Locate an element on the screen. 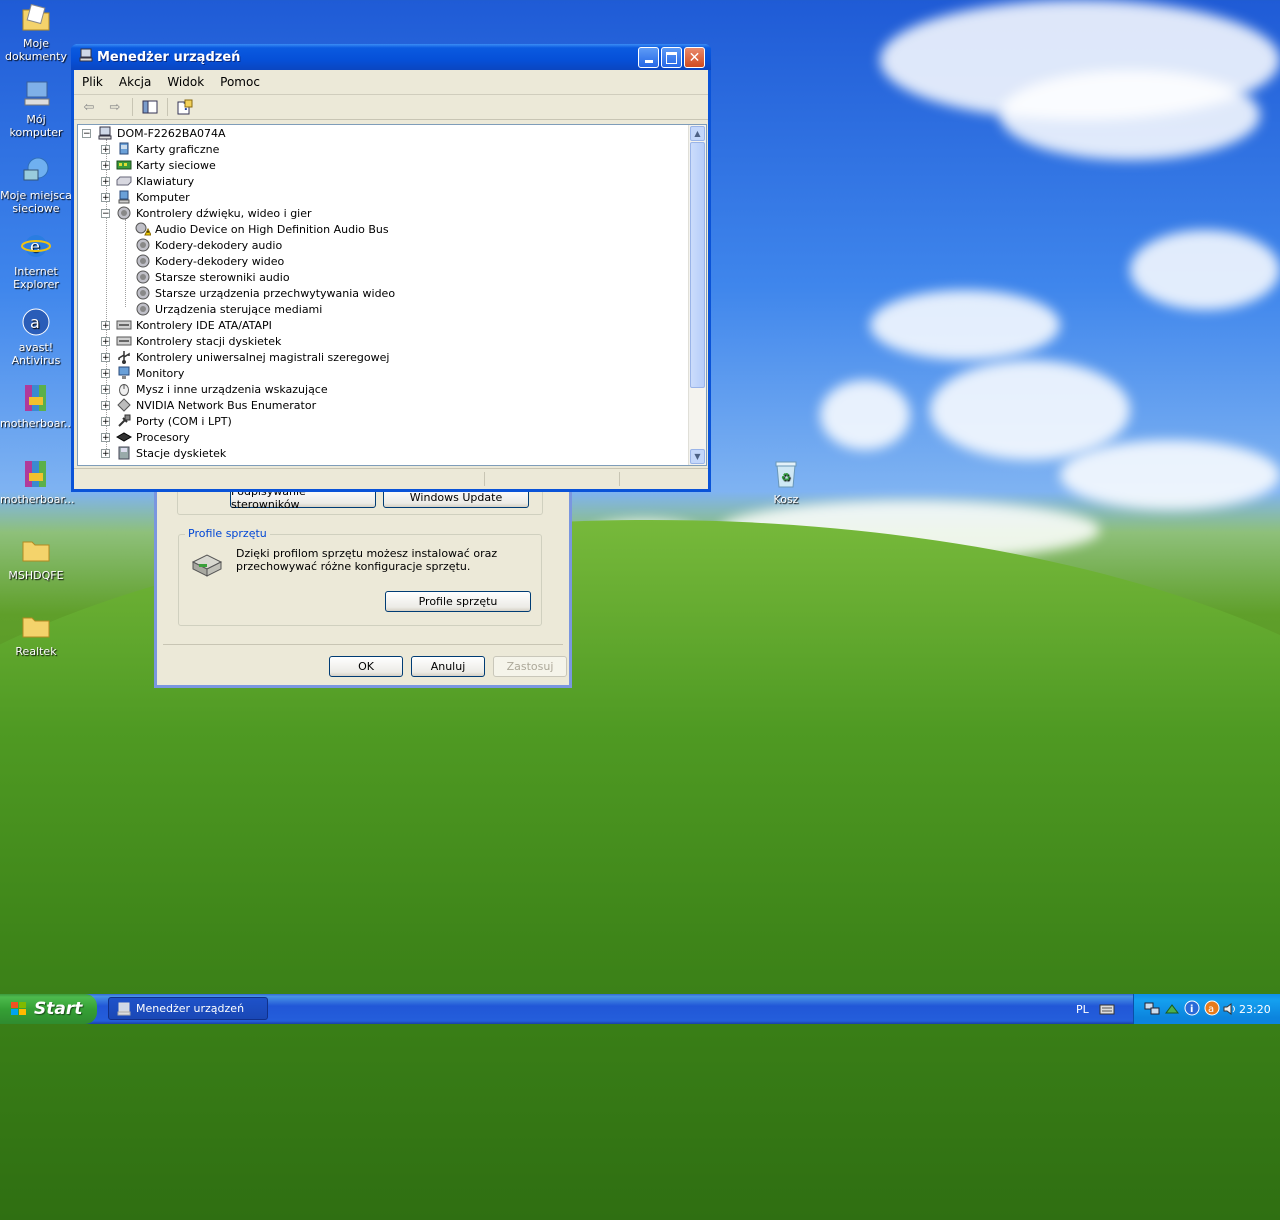 Image resolution: width=1280 pixels, height=1220 pixels. tree-item-ide-controllers: + Kontrolery IDE ATA/ATAPI is located at coordinates (186, 325).